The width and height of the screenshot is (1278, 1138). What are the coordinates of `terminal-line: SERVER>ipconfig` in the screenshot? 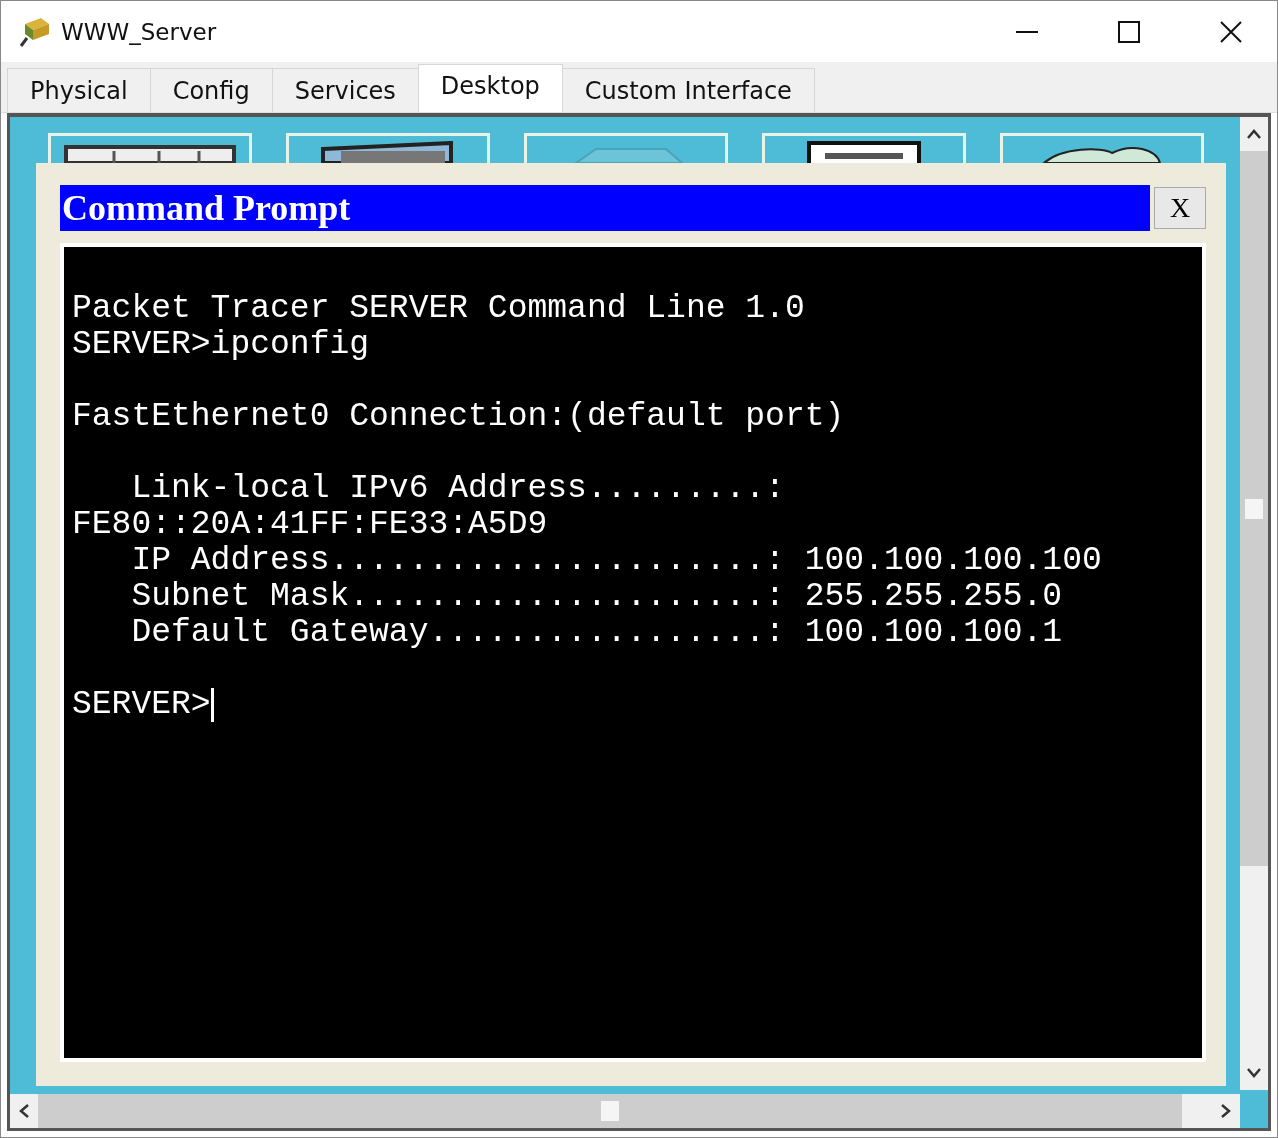 It's located at (221, 345).